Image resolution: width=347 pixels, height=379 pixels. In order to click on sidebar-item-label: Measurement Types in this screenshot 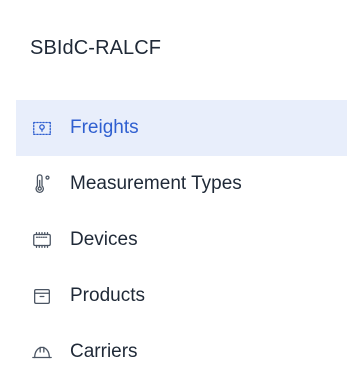, I will do `click(156, 183)`.